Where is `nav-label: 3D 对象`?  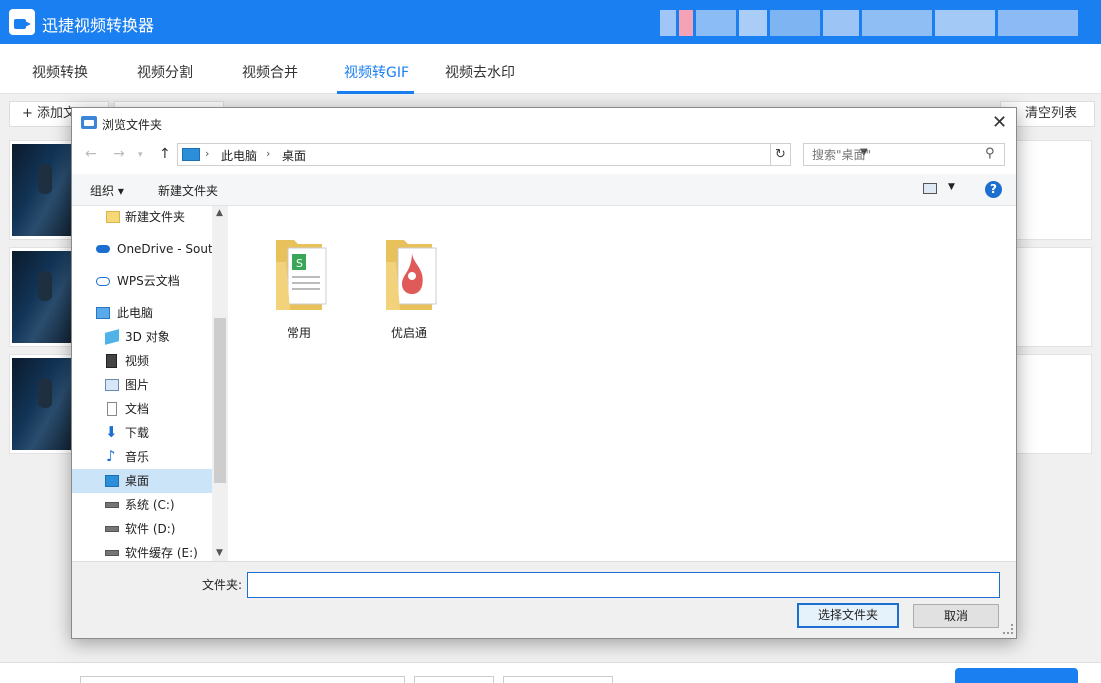 nav-label: 3D 对象 is located at coordinates (147, 337).